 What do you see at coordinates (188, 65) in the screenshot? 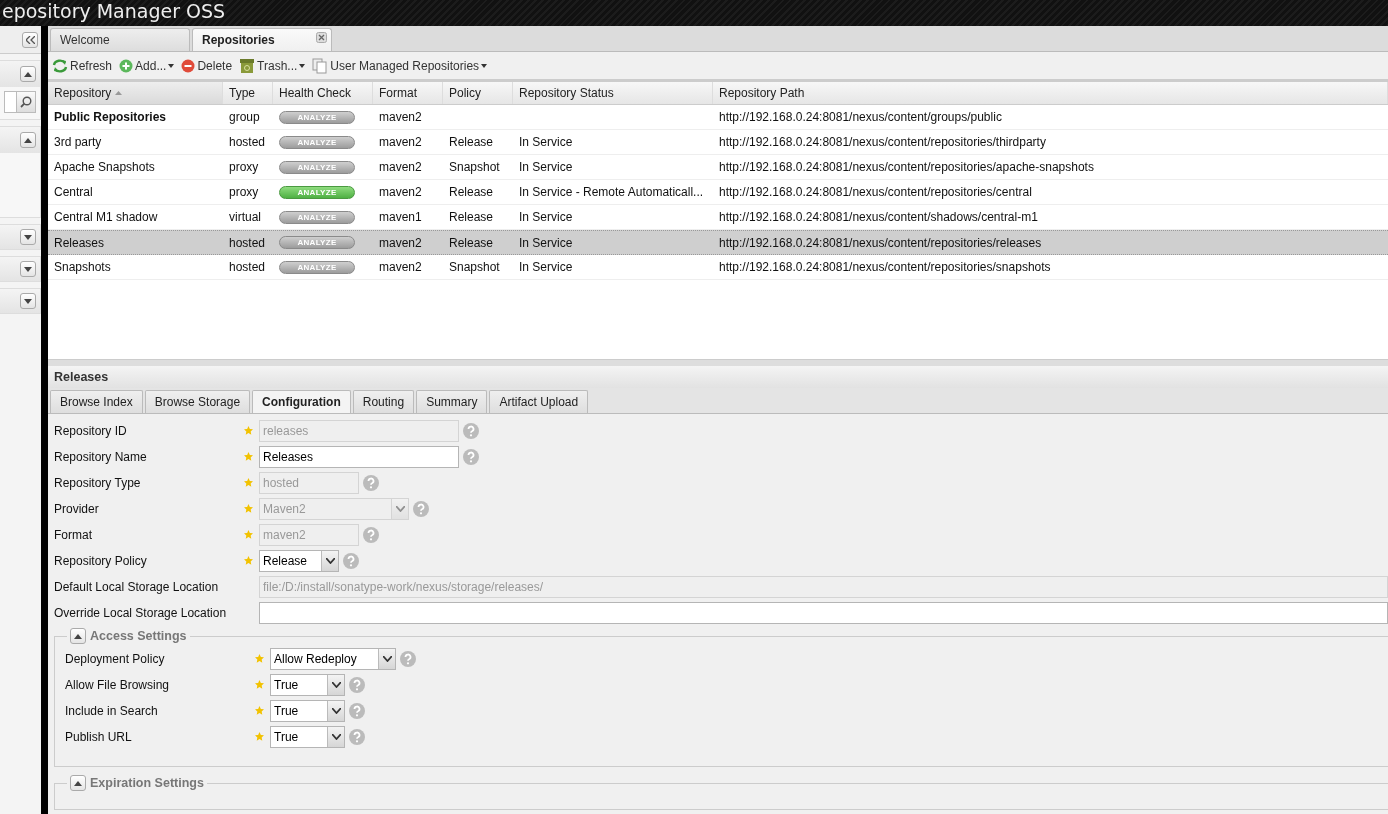
I see `minus-circle-icon` at bounding box center [188, 65].